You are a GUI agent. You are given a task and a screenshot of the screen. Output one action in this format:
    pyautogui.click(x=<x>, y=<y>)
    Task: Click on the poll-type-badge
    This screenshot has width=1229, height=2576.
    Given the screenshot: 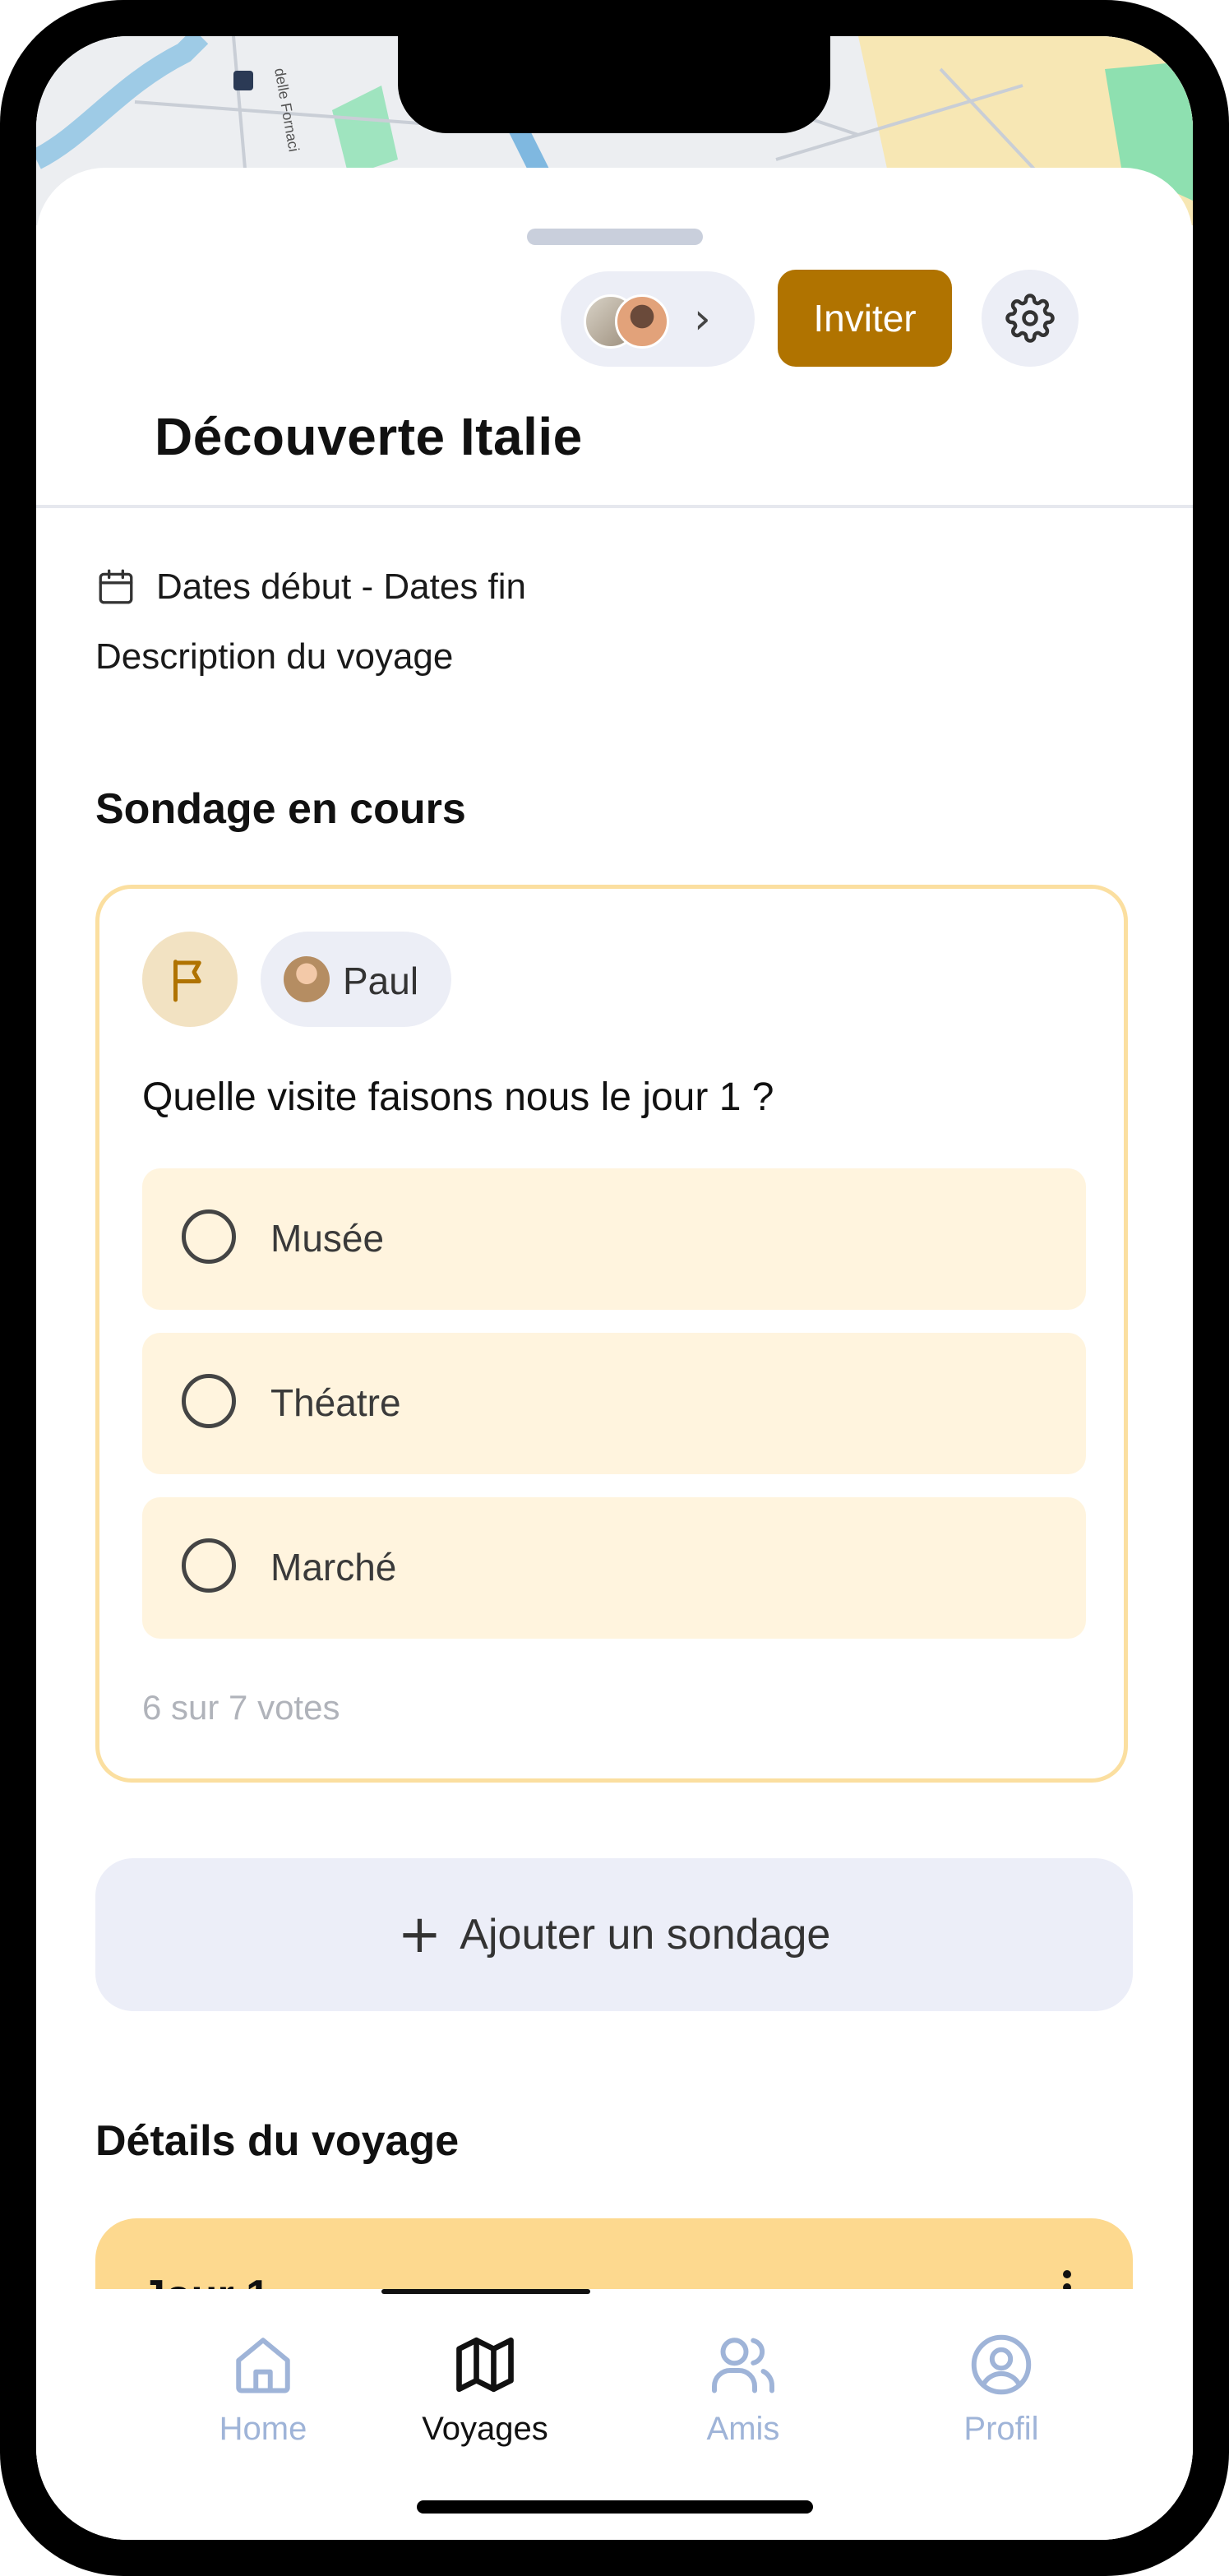 What is the action you would take?
    pyautogui.click(x=190, y=979)
    